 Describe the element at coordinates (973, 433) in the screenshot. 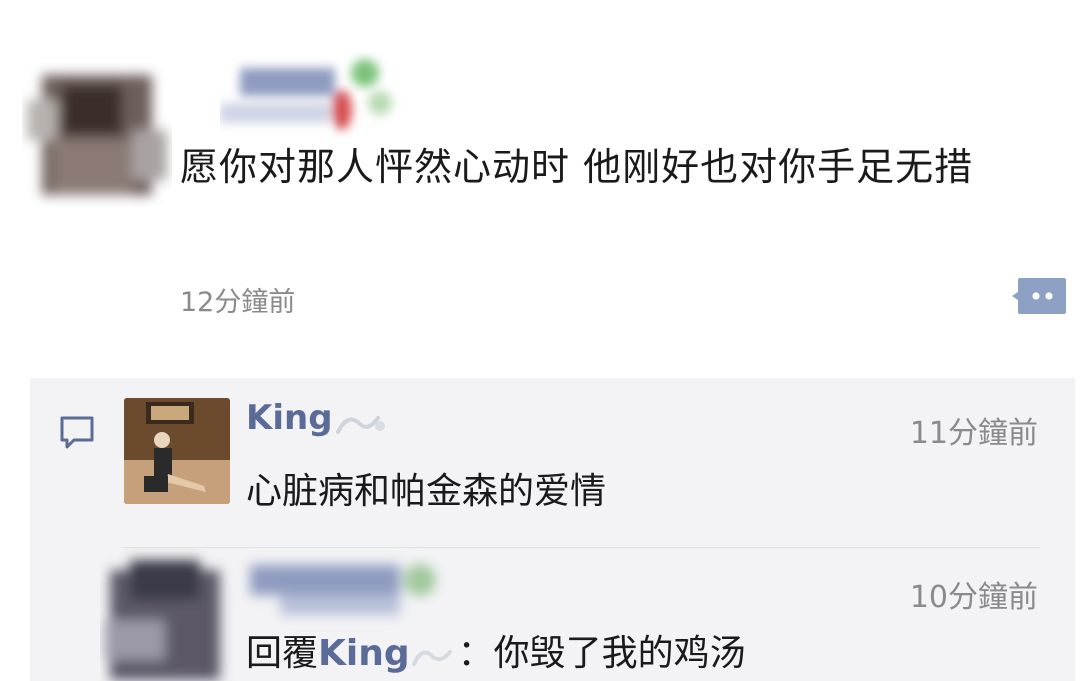

I see `comment-timestamp: 11分鐘前` at that location.